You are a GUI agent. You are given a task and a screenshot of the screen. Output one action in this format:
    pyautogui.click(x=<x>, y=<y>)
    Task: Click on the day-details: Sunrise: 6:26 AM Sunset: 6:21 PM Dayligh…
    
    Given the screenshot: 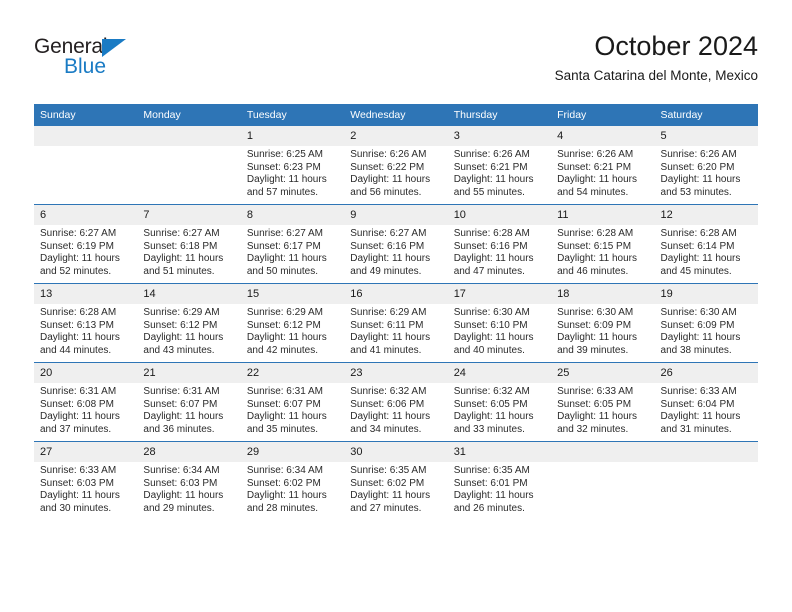 What is the action you would take?
    pyautogui.click(x=499, y=172)
    